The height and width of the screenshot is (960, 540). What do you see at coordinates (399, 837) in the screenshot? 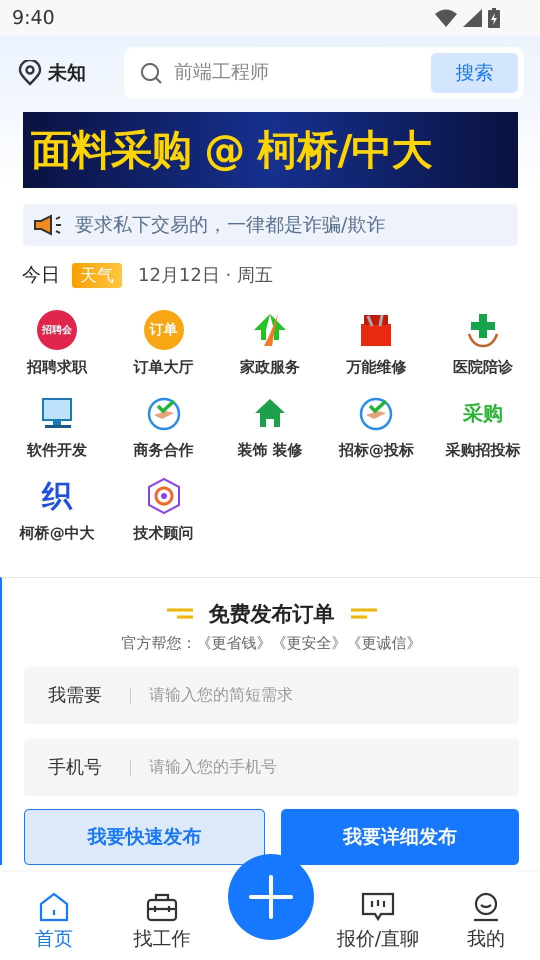
I see `publish-button: 我要详细发布` at bounding box center [399, 837].